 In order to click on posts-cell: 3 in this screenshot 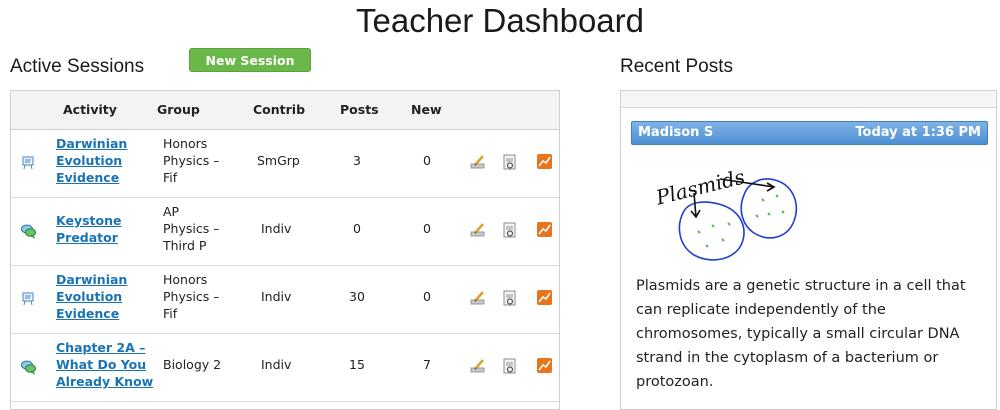, I will do `click(357, 160)`.